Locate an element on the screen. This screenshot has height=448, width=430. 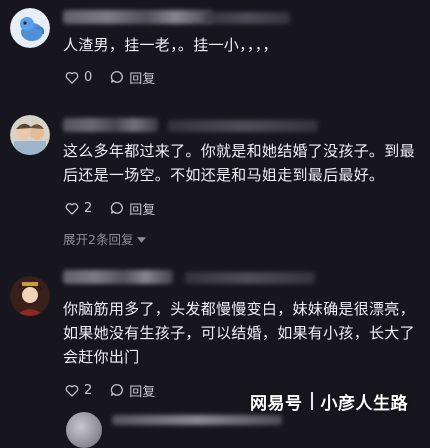
watermark-author: 小彦人生路 is located at coordinates (364, 403).